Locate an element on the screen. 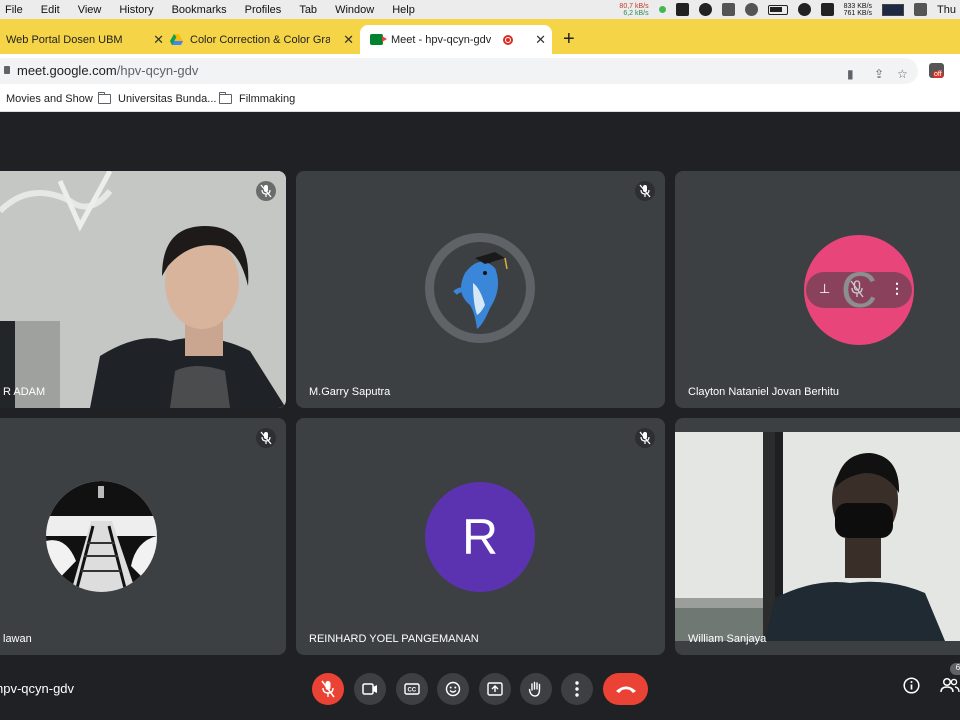  more-options-button is located at coordinates (577, 689).